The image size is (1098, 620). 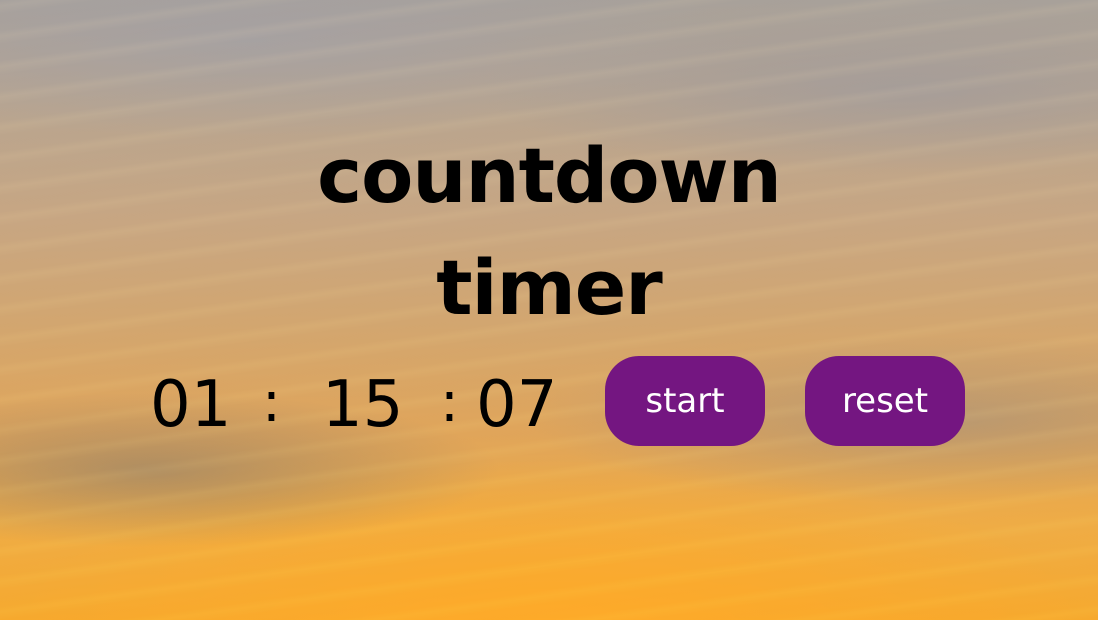 I want to click on reset-button: reset, so click(x=885, y=401).